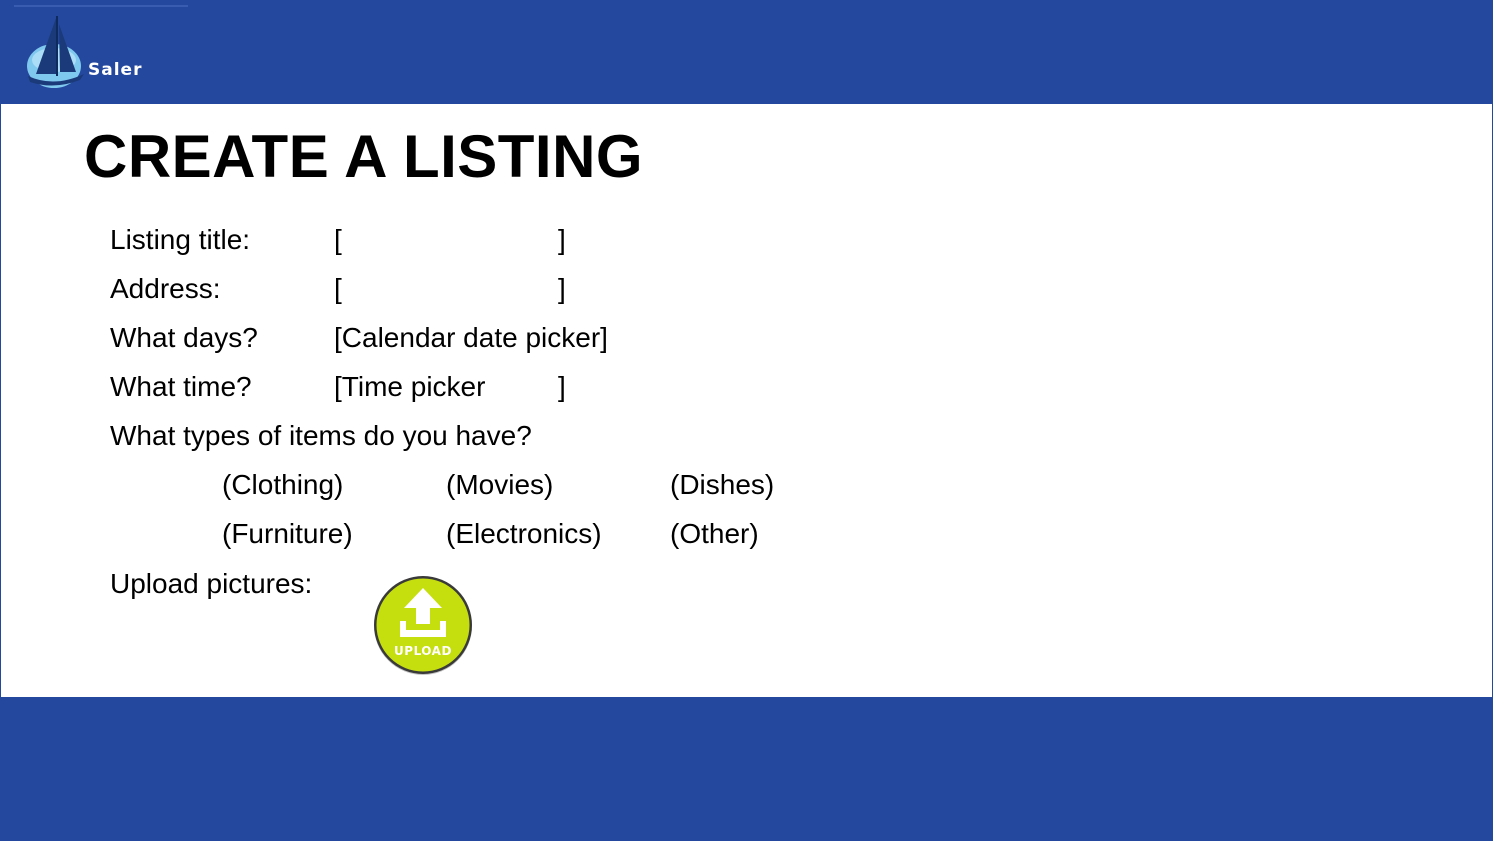 This screenshot has width=1493, height=841. I want to click on time-picker: [Time picker ], so click(452, 388).